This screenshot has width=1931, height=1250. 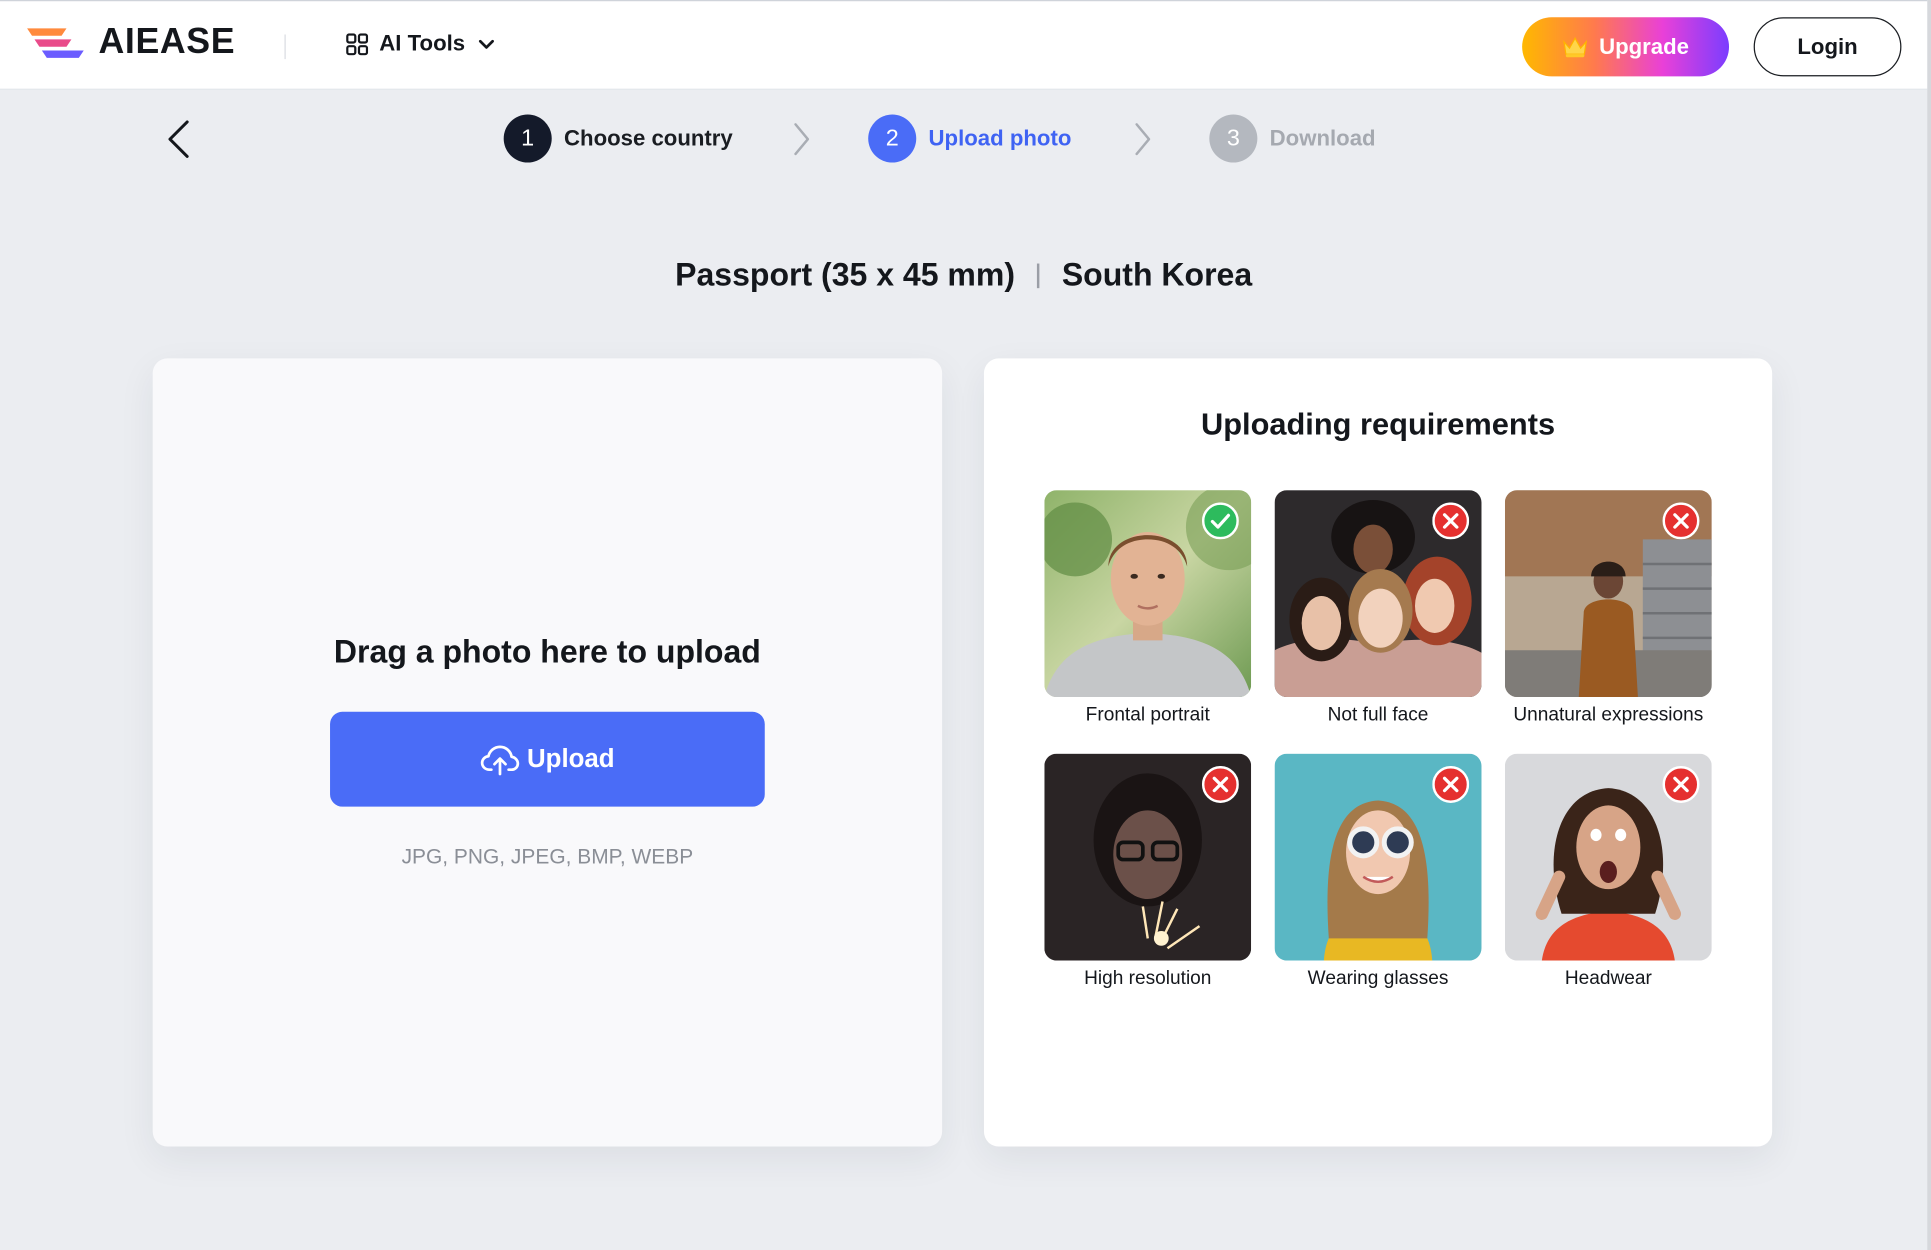 I want to click on requirement-not-full-face: Not full face, so click(x=1378, y=608).